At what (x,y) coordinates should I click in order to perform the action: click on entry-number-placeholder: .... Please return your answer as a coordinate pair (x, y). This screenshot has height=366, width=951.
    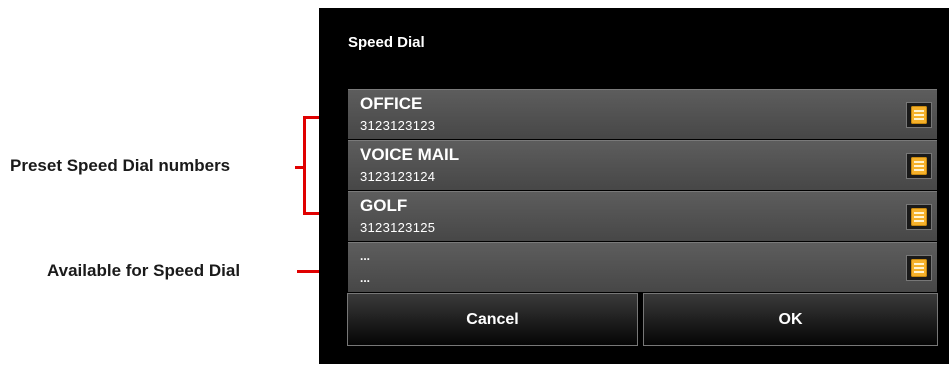
    Looking at the image, I should click on (365, 278).